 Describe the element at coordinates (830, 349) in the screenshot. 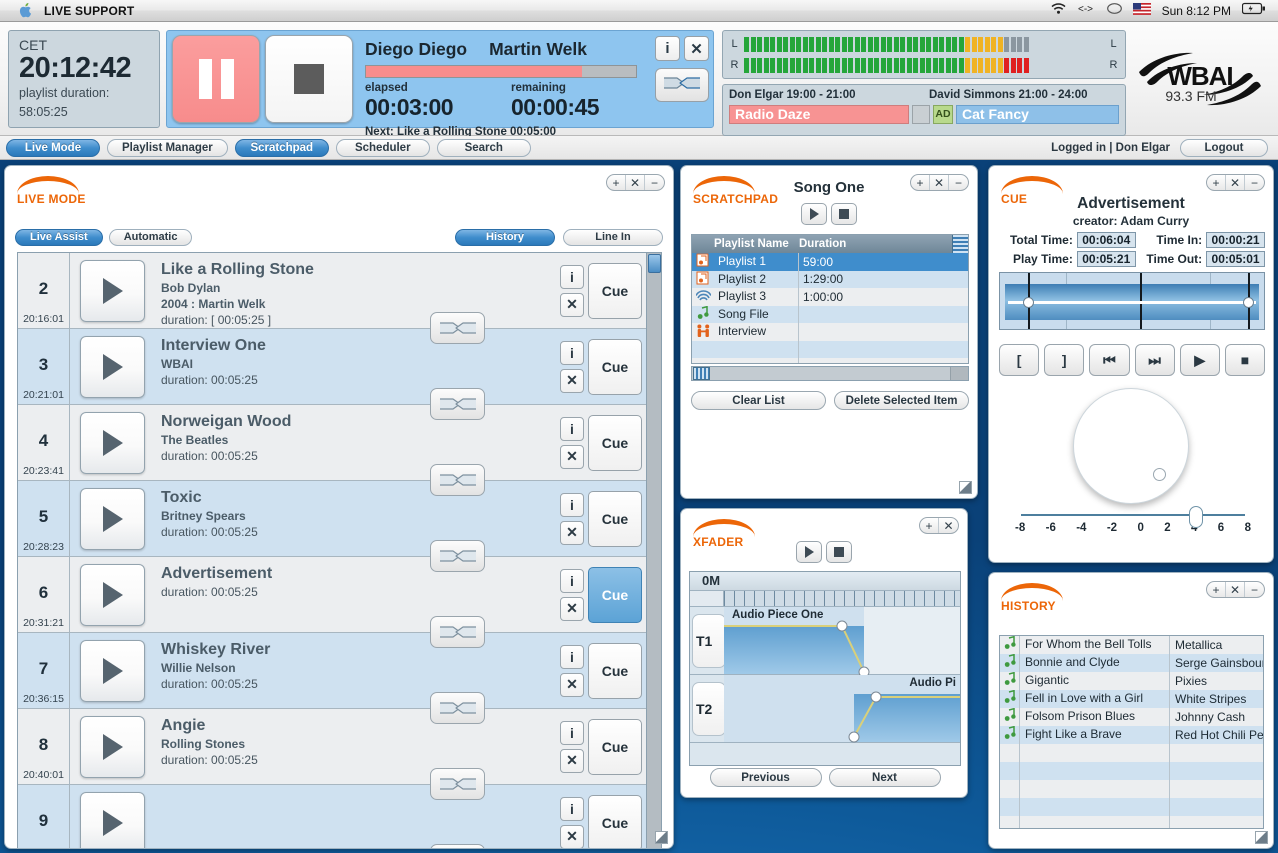

I see `list-item-empty` at that location.